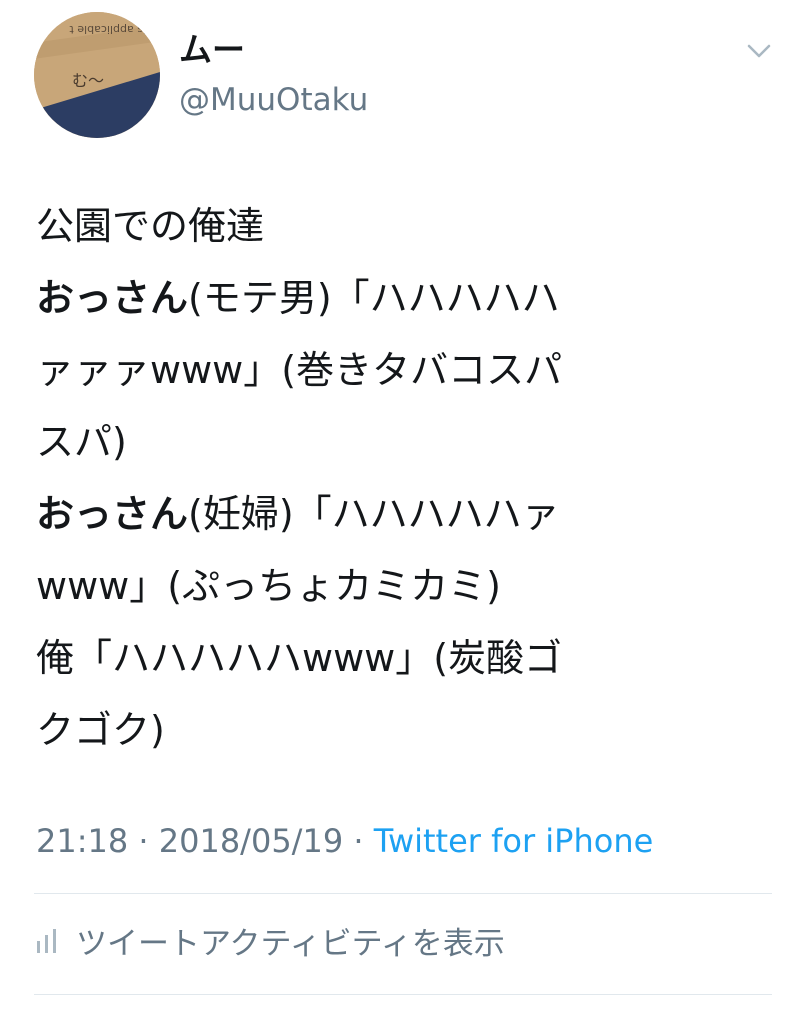 This screenshot has width=806, height=1024. What do you see at coordinates (404, 77) in the screenshot?
I see `tweet-header: is applicable t む〜 ムー @MuuOtaku` at bounding box center [404, 77].